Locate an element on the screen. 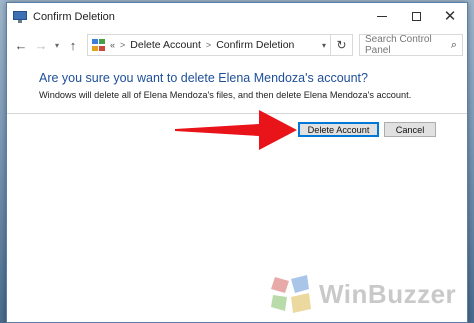 Image resolution: width=474 pixels, height=323 pixels. maximize-button is located at coordinates (416, 16).